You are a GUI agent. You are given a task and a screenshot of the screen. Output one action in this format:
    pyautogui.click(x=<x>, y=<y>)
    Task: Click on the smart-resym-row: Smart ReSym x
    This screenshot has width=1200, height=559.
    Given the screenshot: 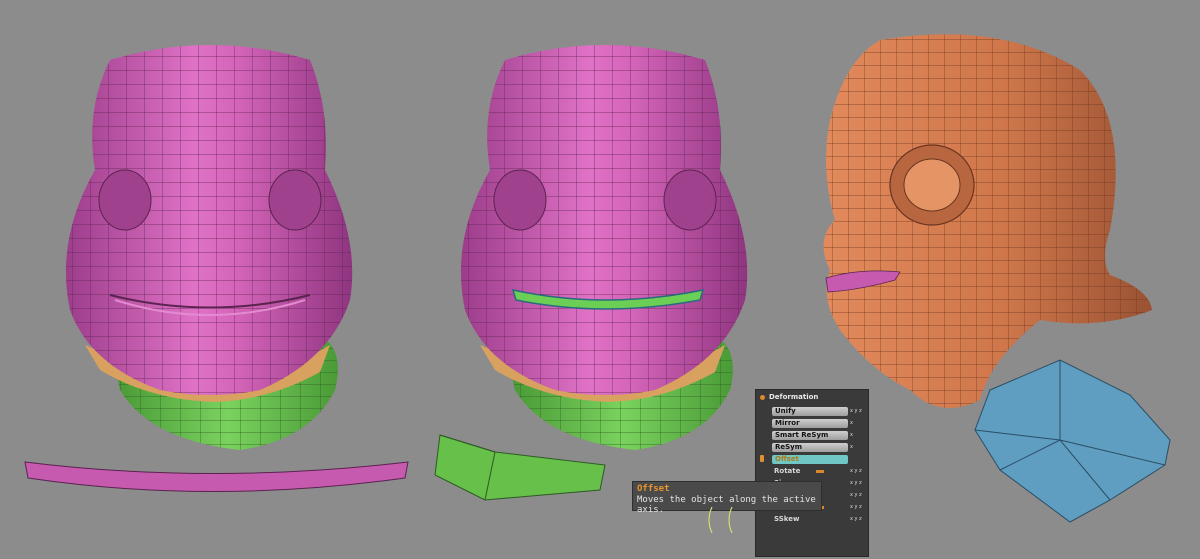 What is the action you would take?
    pyautogui.click(x=818, y=435)
    